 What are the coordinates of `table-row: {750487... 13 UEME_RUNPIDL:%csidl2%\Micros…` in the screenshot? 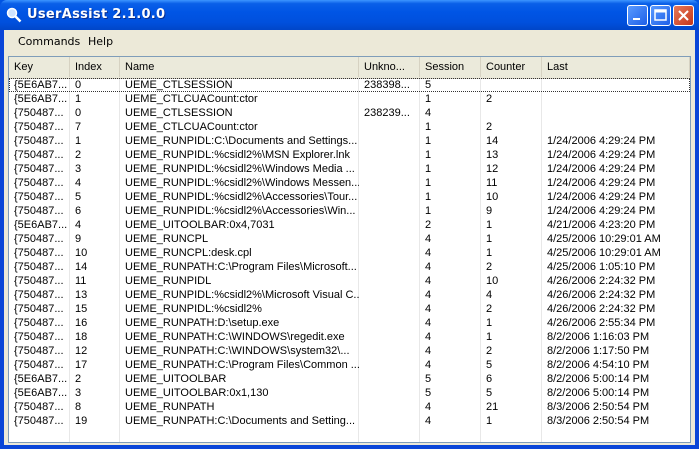 It's located at (349, 295).